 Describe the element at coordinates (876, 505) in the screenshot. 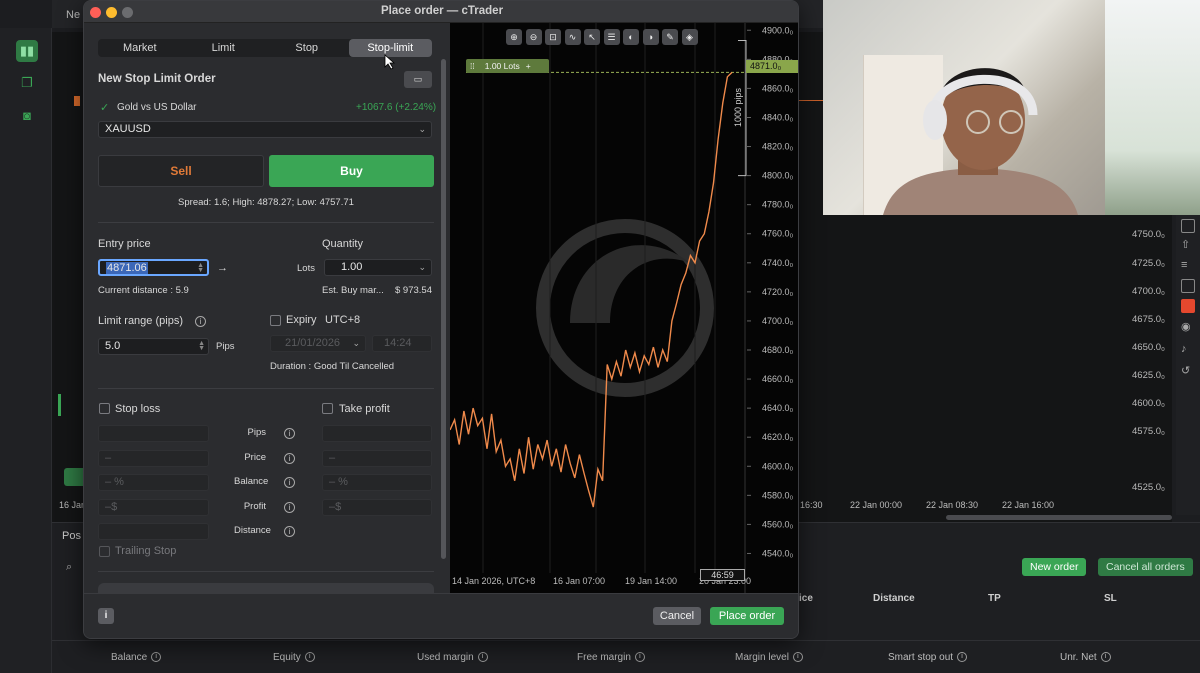

I see `time-label: 22 Jan 00:00` at that location.